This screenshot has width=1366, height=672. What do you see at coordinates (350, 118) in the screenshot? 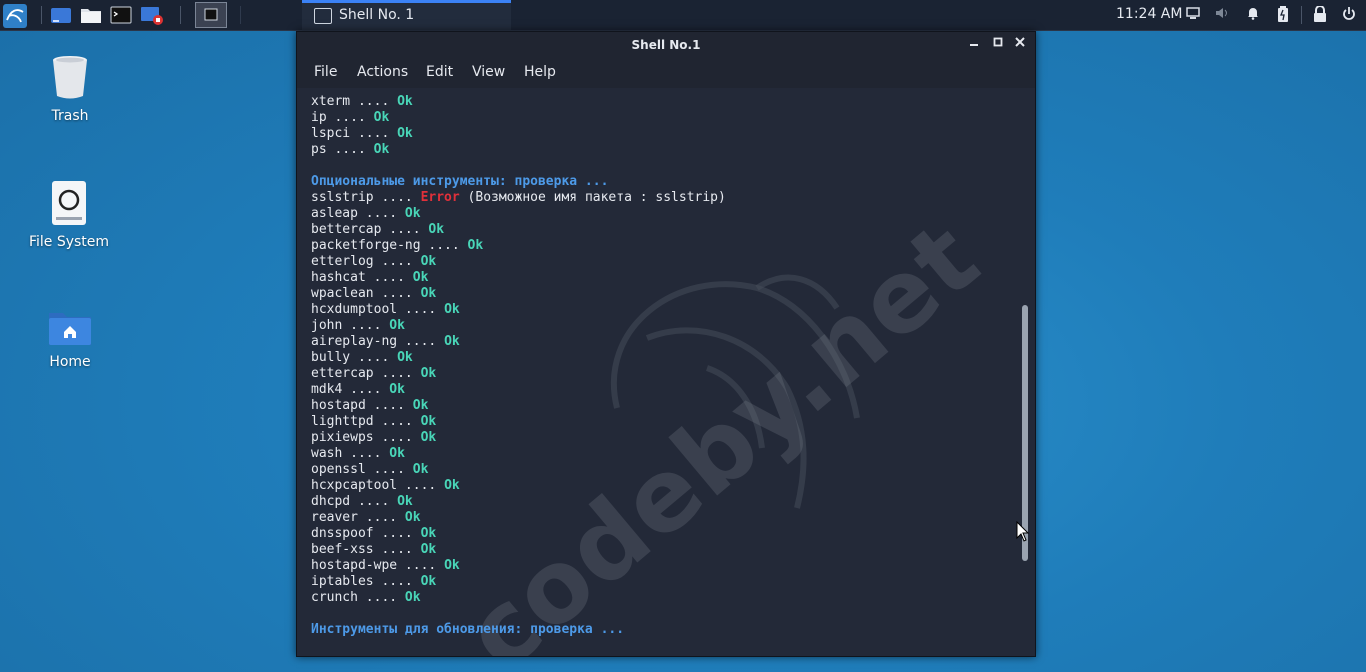
I see `terminal-line: ip .... Ok` at bounding box center [350, 118].